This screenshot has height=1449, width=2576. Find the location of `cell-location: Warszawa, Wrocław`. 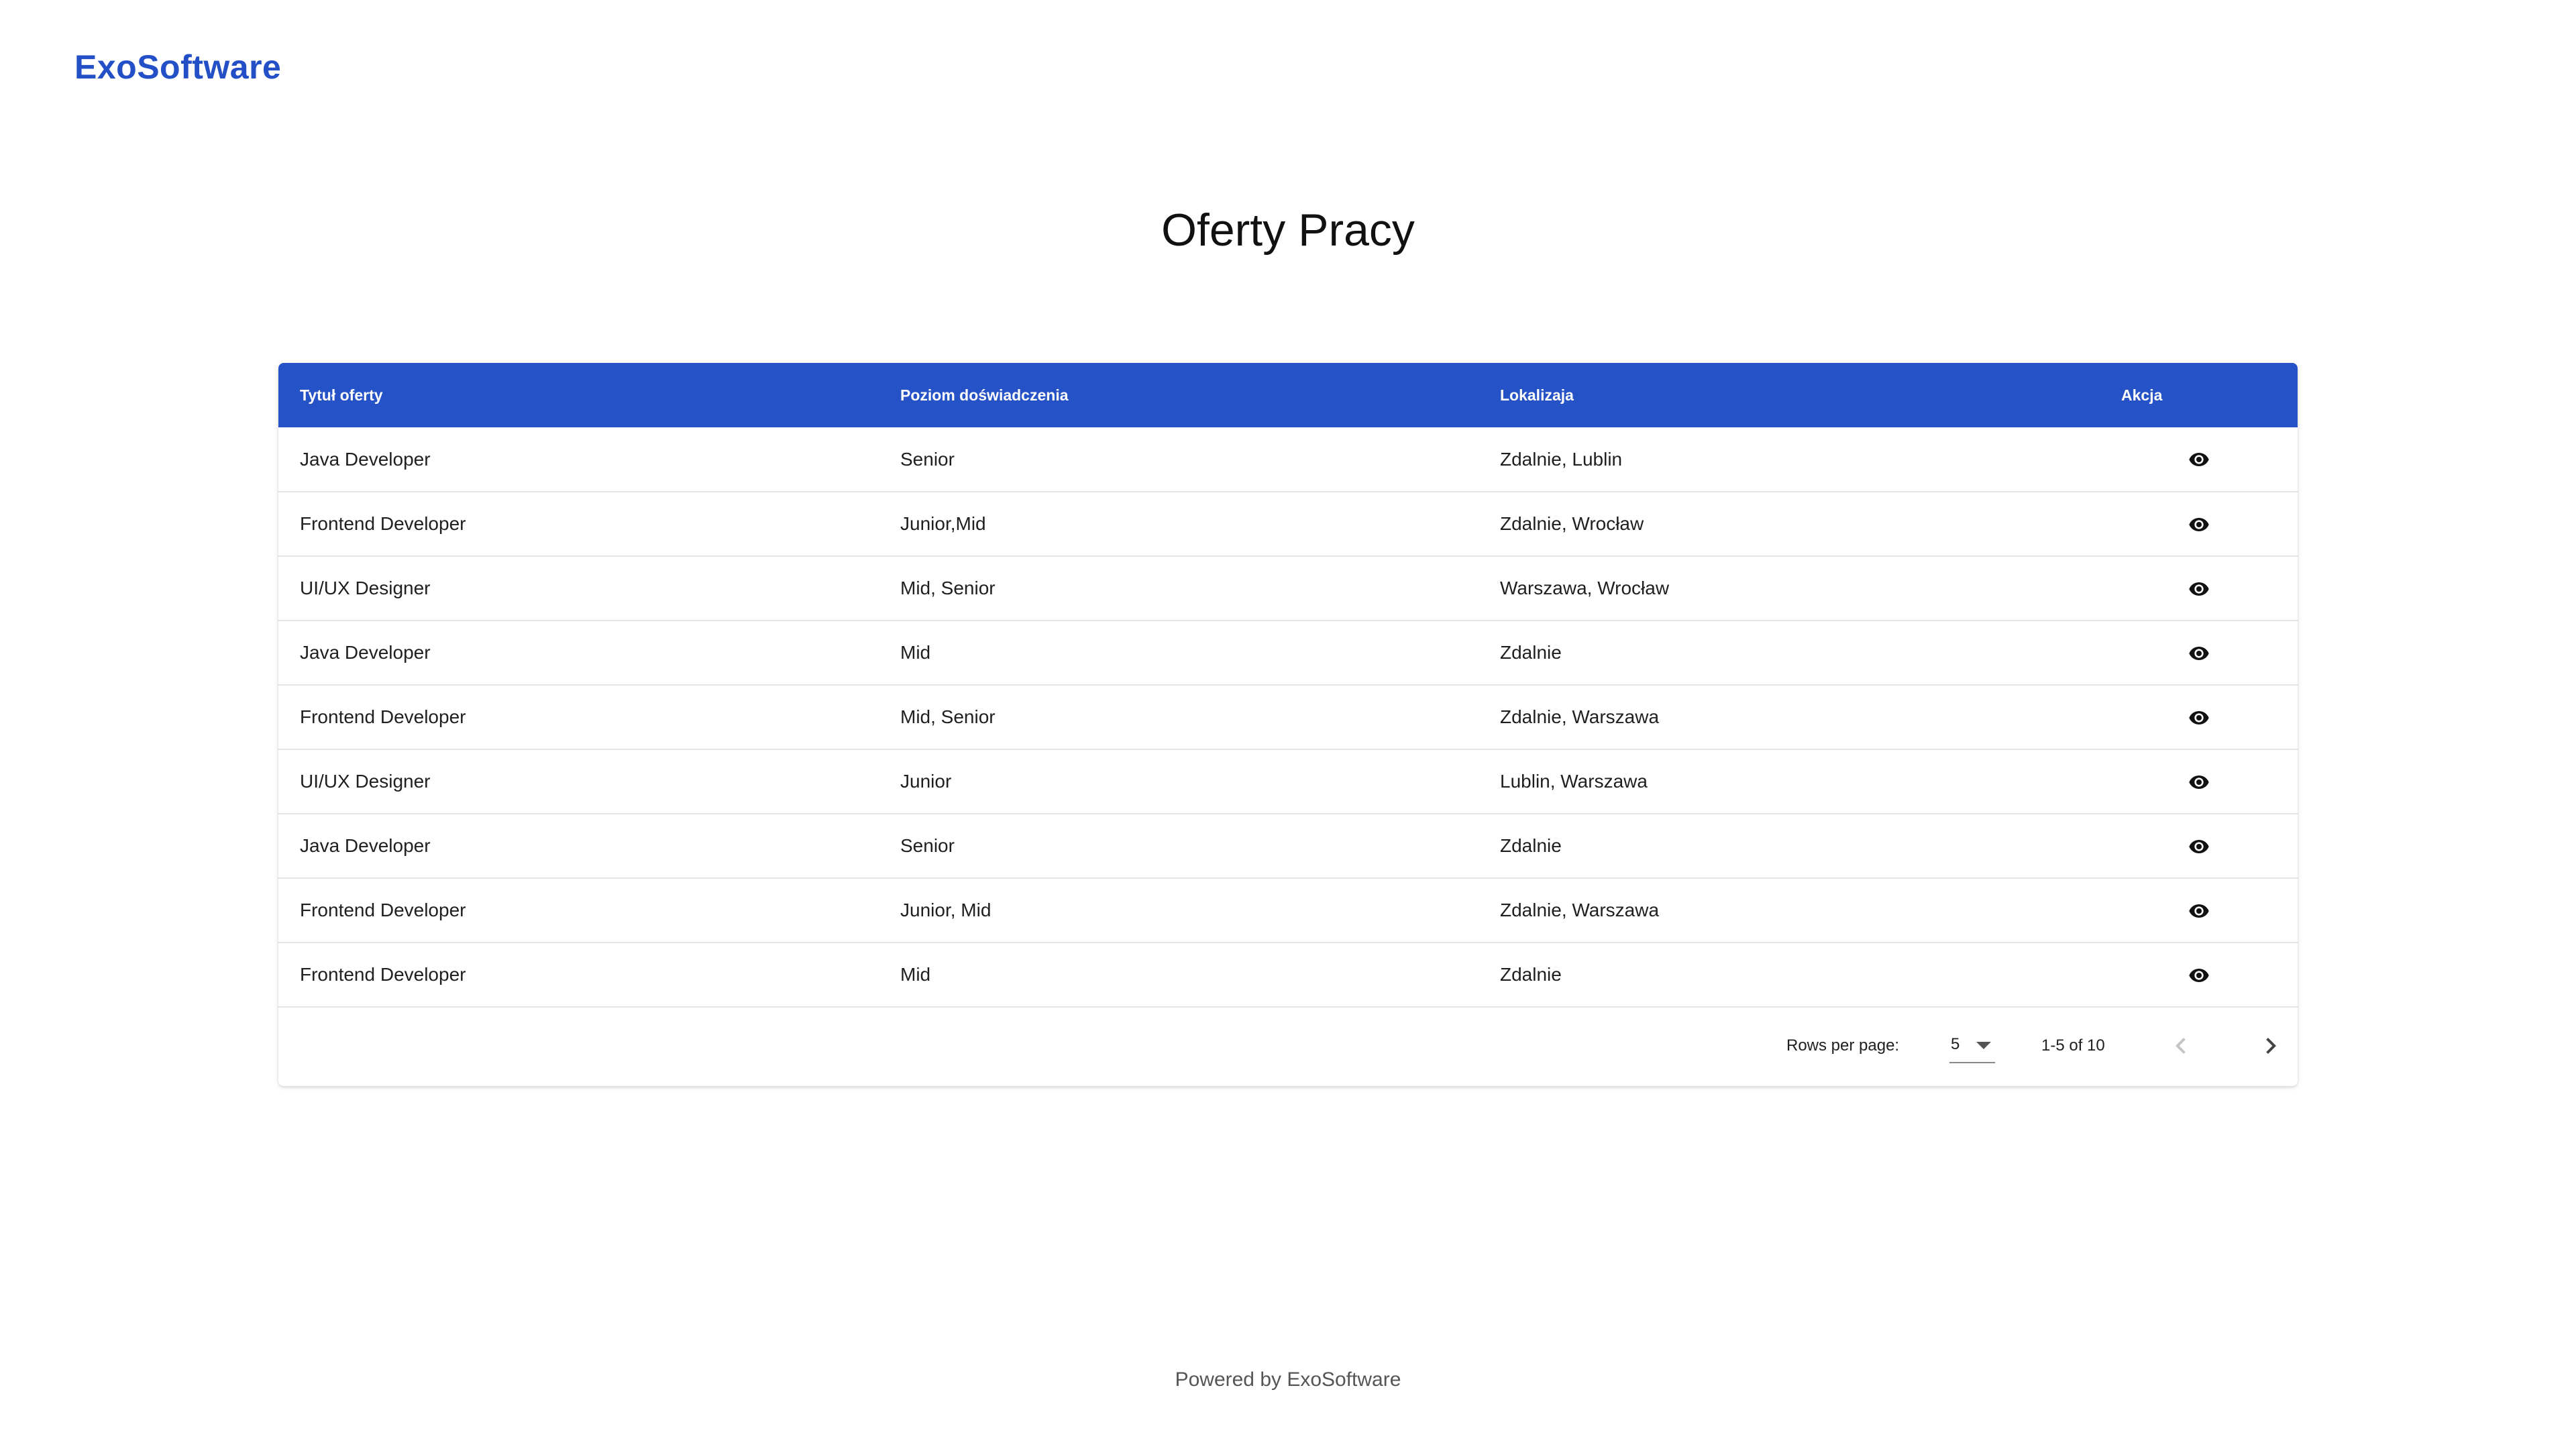

cell-location: Warszawa, Wrocław is located at coordinates (1585, 588).